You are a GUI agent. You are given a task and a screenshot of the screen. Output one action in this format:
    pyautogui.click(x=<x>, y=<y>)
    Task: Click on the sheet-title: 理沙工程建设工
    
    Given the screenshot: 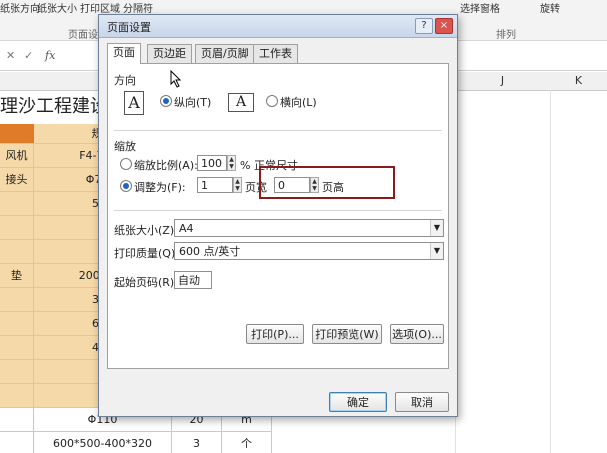 What is the action you would take?
    pyautogui.click(x=50, y=107)
    